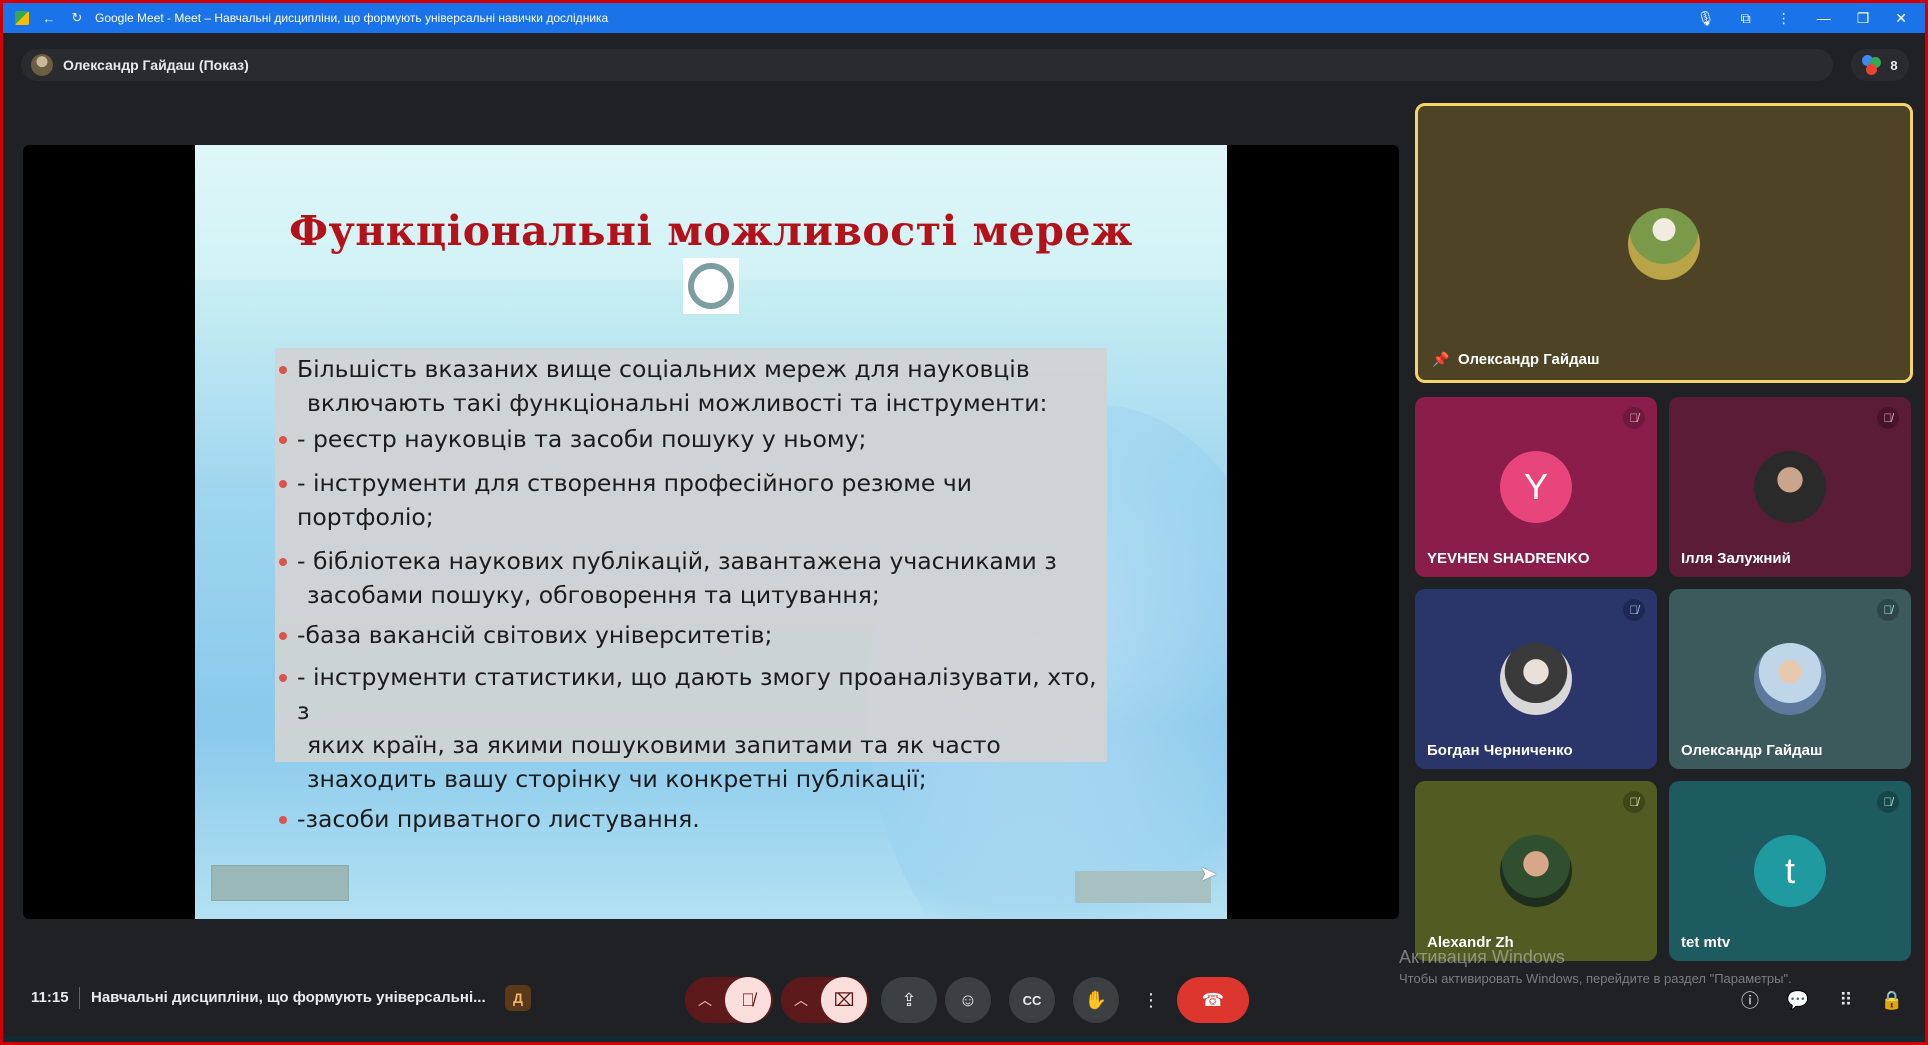 Image resolution: width=1928 pixels, height=1045 pixels. Describe the element at coordinates (692, 635) in the screenshot. I see `slide-bullet: -база вакансій світових університетів;` at that location.